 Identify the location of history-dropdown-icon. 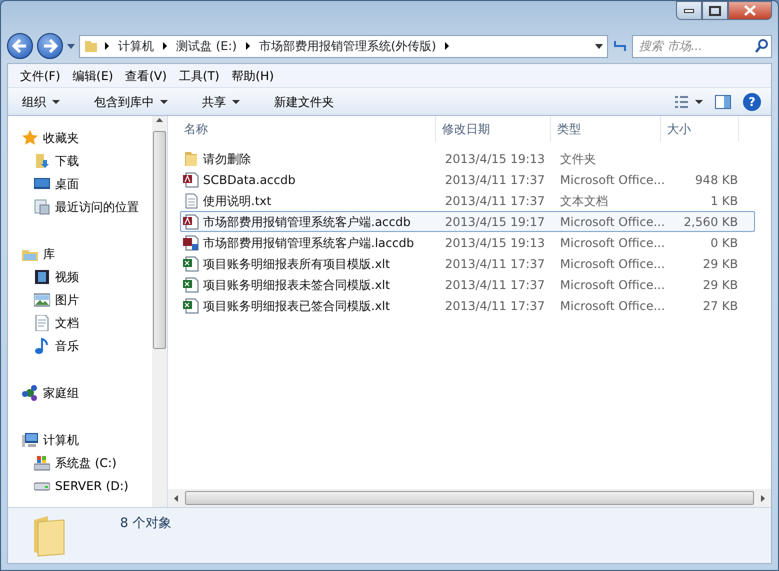
(71, 46).